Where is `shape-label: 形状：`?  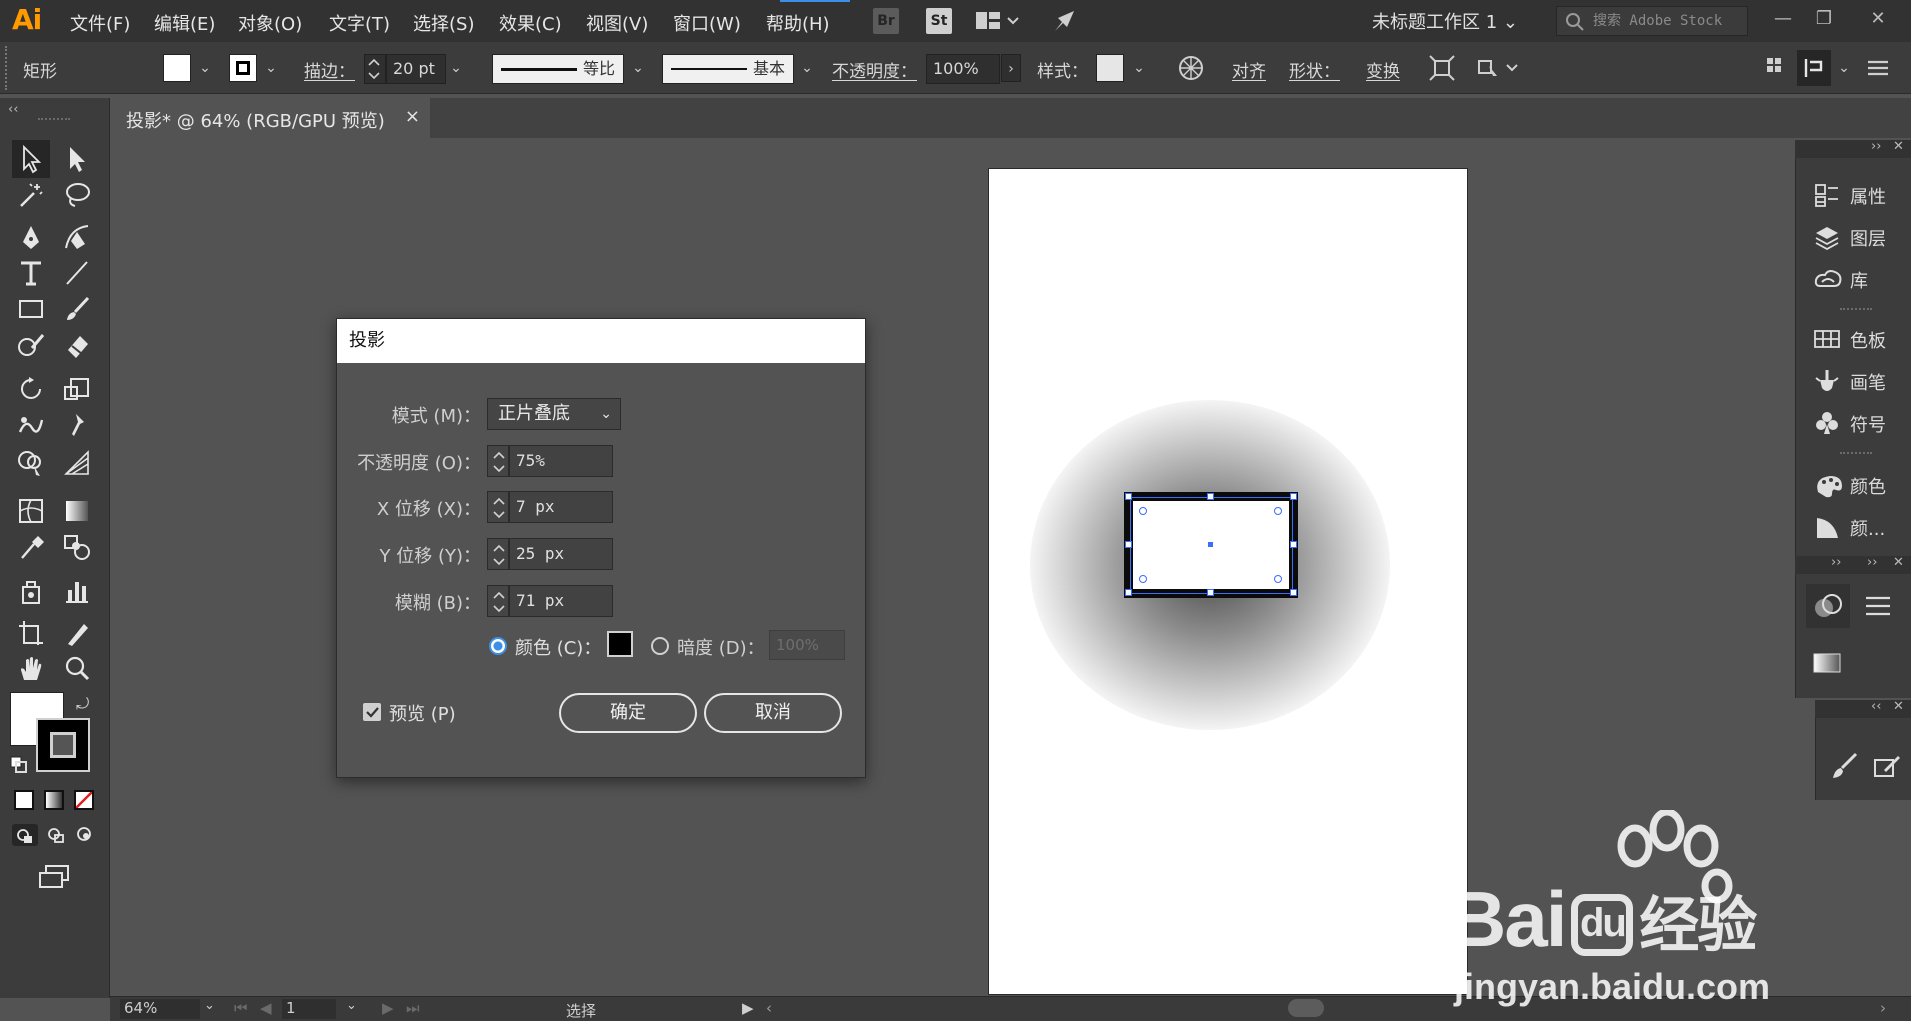 shape-label: 形状： is located at coordinates (1314, 69).